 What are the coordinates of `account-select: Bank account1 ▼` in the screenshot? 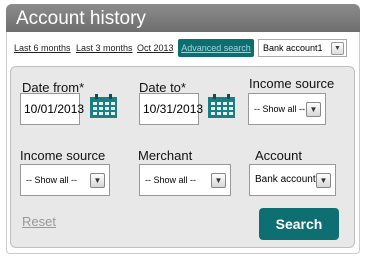 It's located at (292, 180).